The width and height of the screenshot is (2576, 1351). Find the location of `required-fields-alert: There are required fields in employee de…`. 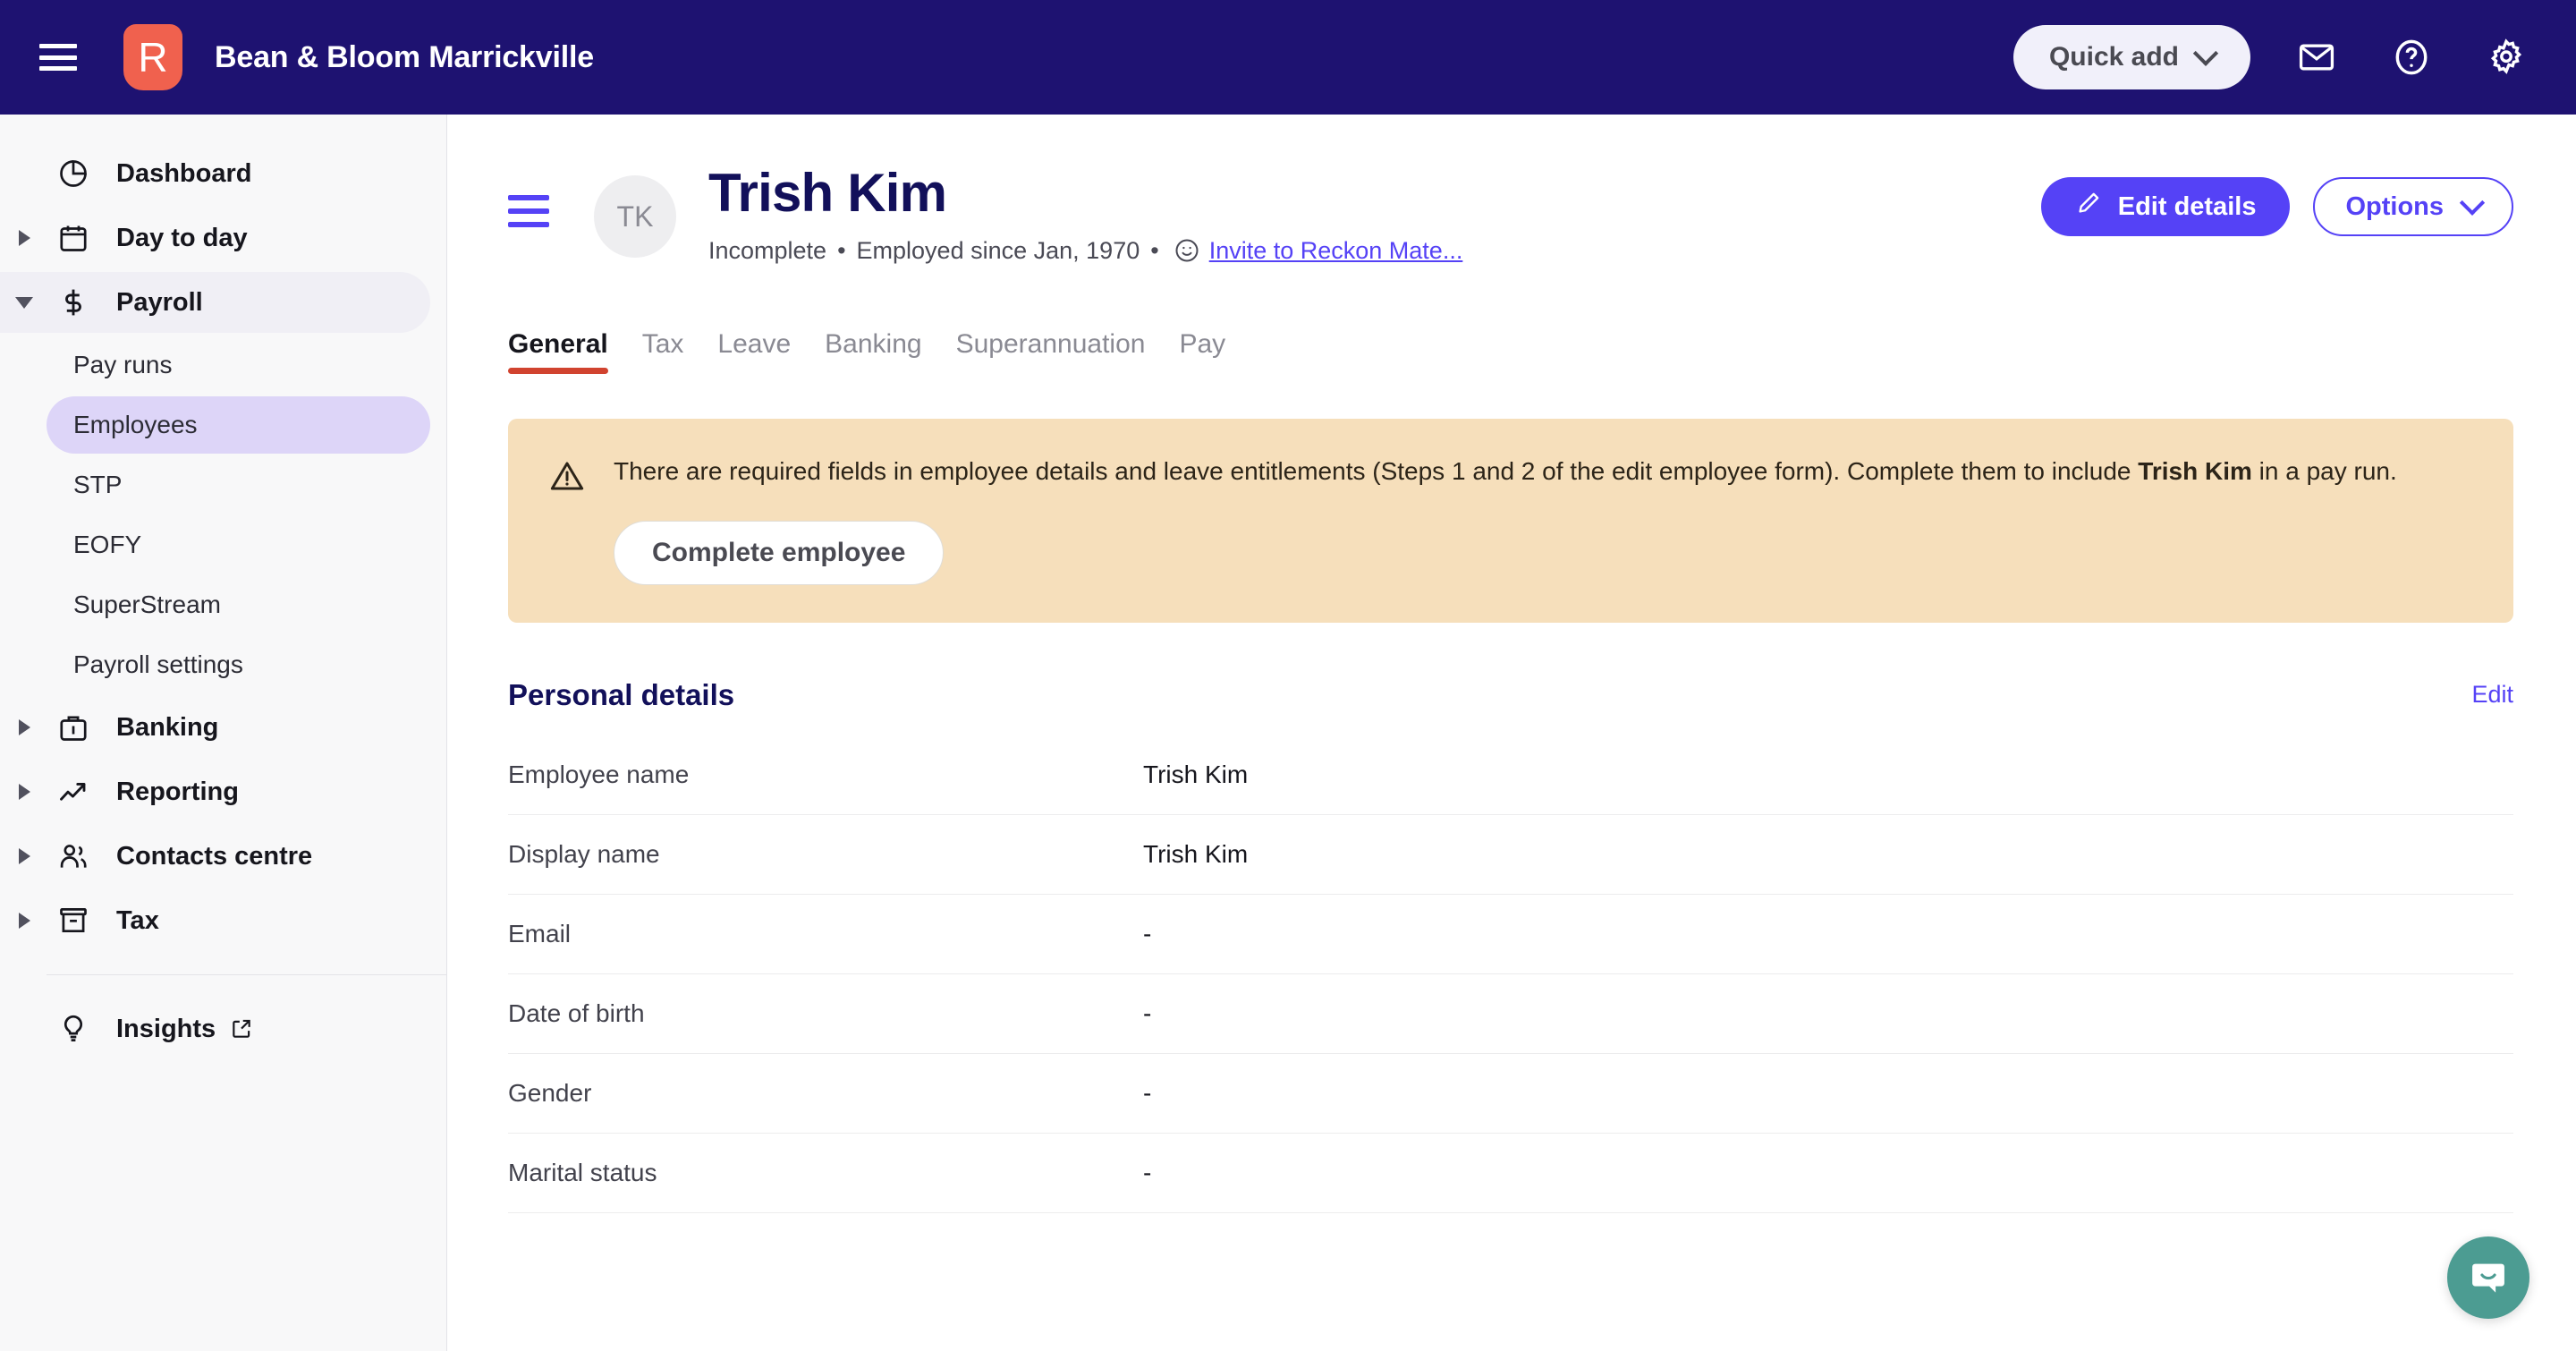

required-fields-alert: There are required fields in employee de… is located at coordinates (1510, 520).